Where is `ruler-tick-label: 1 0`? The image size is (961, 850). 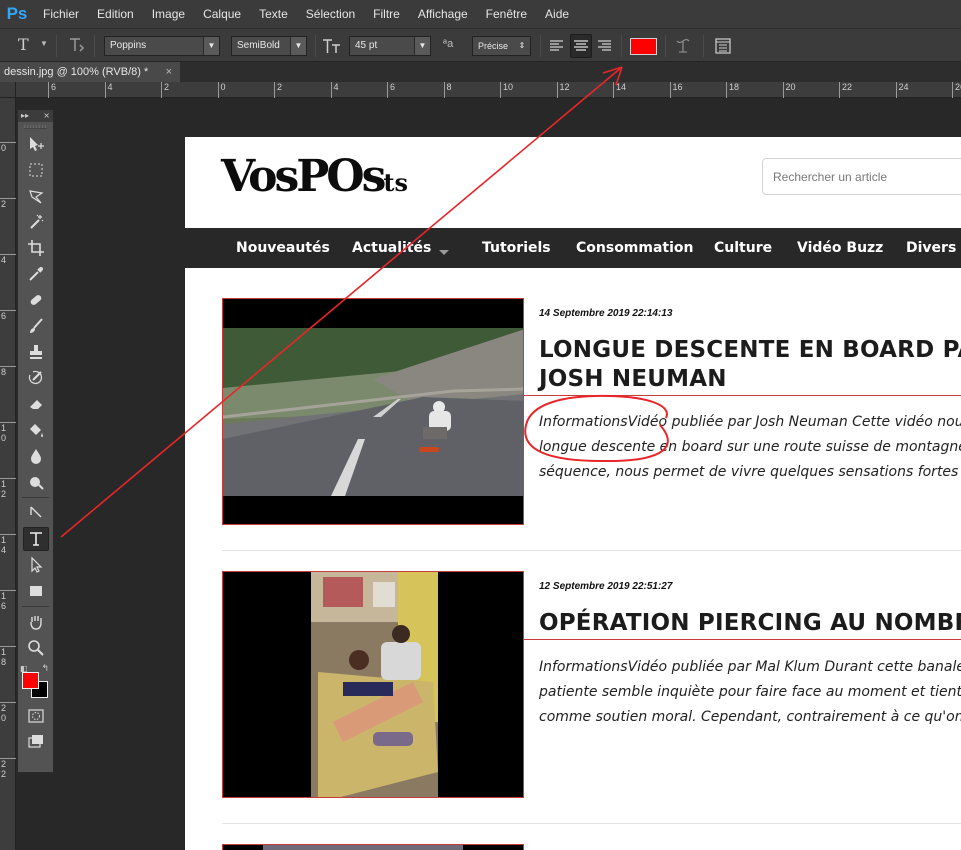 ruler-tick-label: 1 0 is located at coordinates (8, 432).